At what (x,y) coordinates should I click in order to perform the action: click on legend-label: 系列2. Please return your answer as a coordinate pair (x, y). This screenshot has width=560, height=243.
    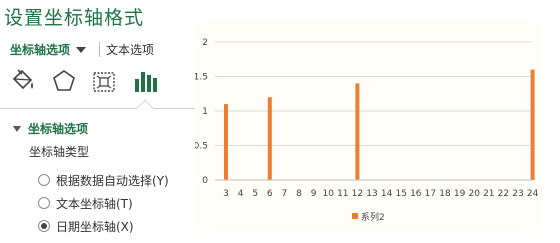
    Looking at the image, I should click on (373, 217).